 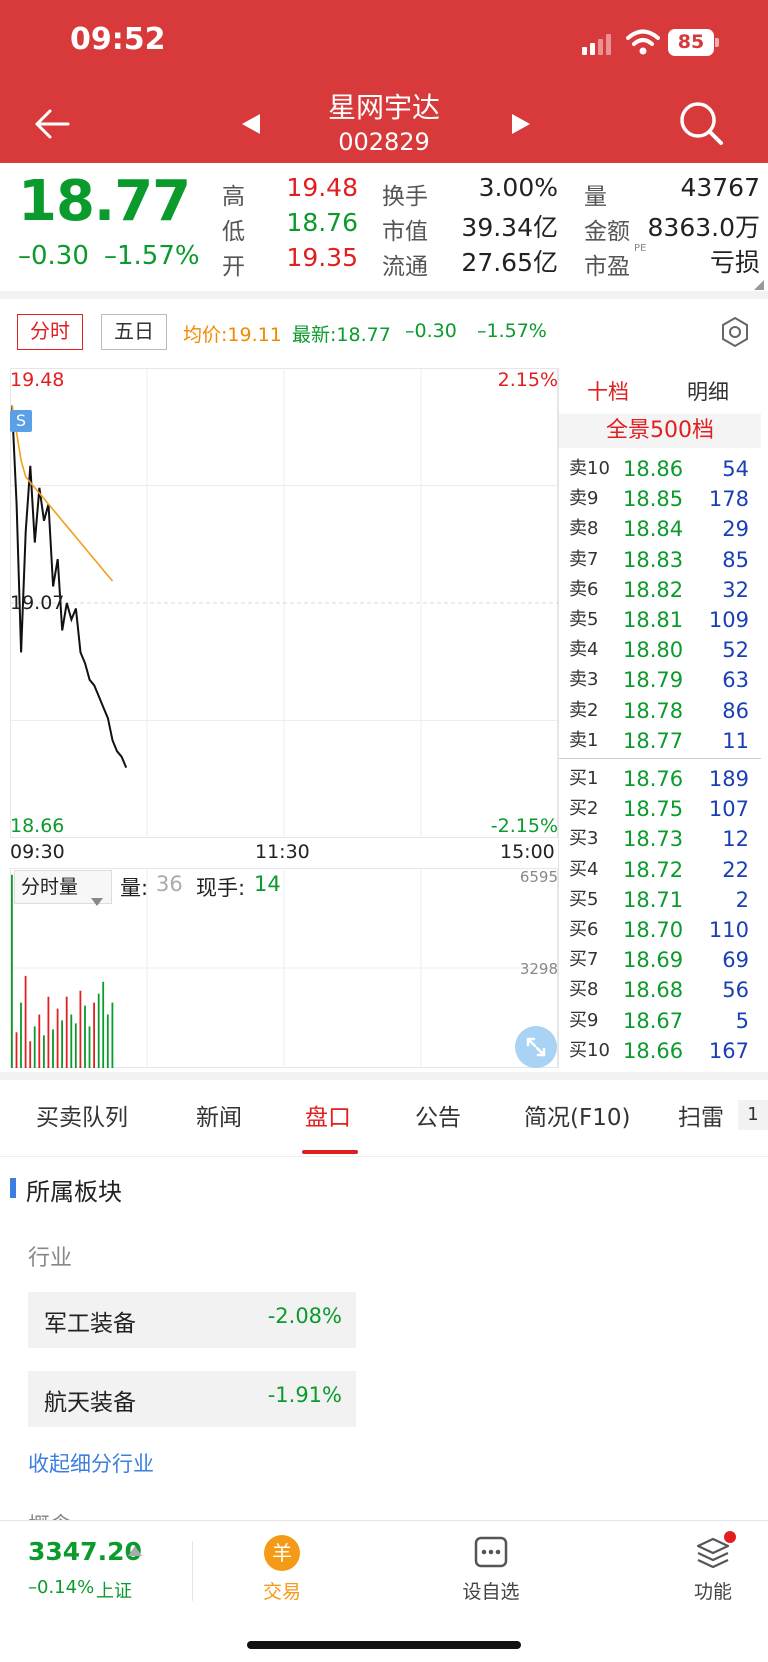 What do you see at coordinates (169, 884) in the screenshot?
I see `vol-value: 36` at bounding box center [169, 884].